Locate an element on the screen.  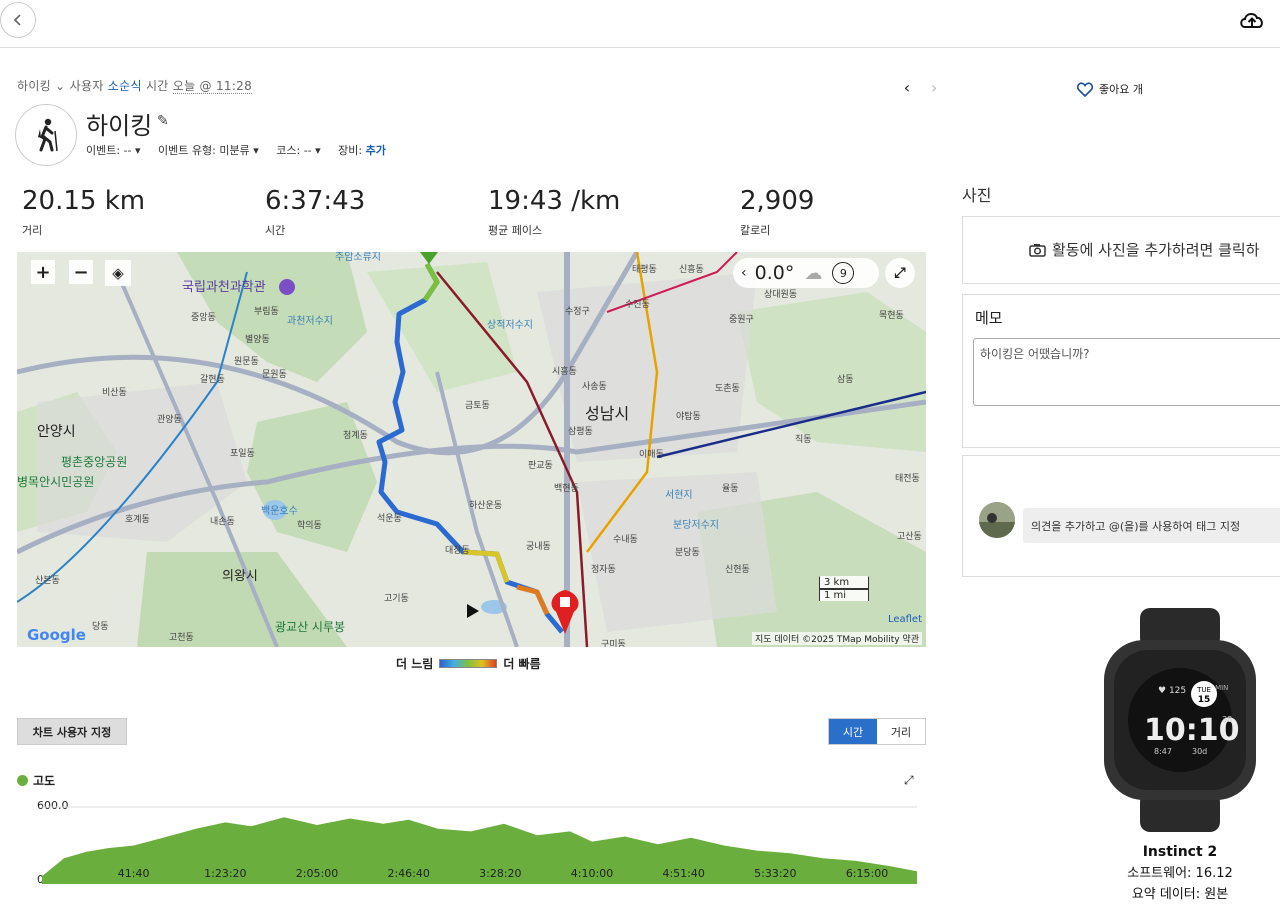
svg-text: 관양동 is located at coordinates (169, 419).